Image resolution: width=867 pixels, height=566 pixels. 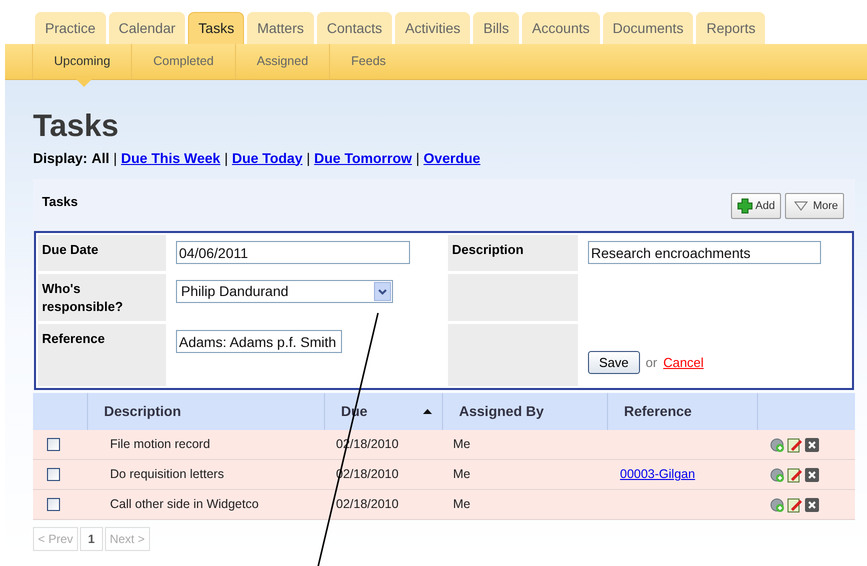 What do you see at coordinates (102, 297) in the screenshot?
I see `field-label: Who's responsible?` at bounding box center [102, 297].